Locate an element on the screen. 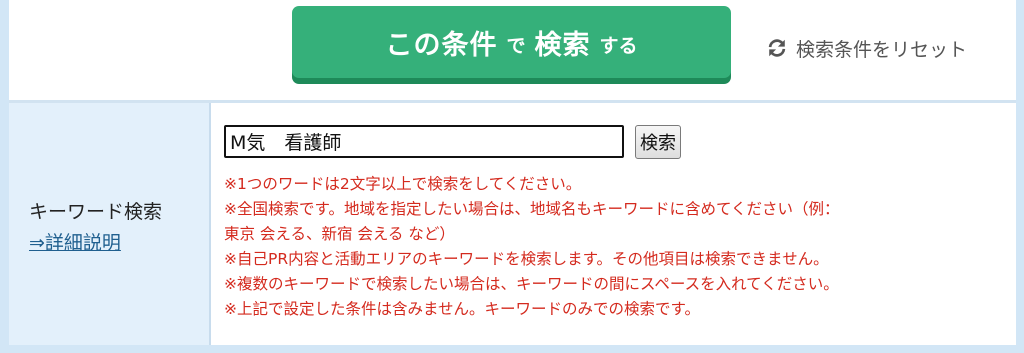 This screenshot has width=1024, height=353. note-line: ※全国検索です。地域を指定したい場合は、地域名もキーワードに含めてください（例： is located at coordinates (532, 209).